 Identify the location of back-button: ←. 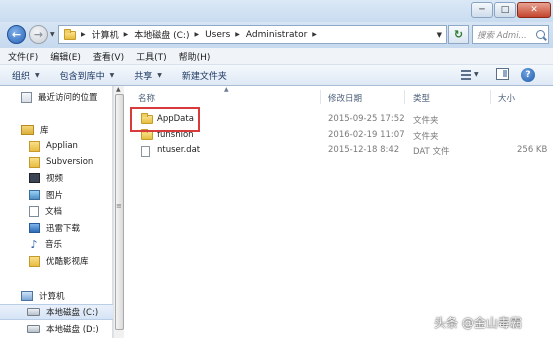
(16, 34).